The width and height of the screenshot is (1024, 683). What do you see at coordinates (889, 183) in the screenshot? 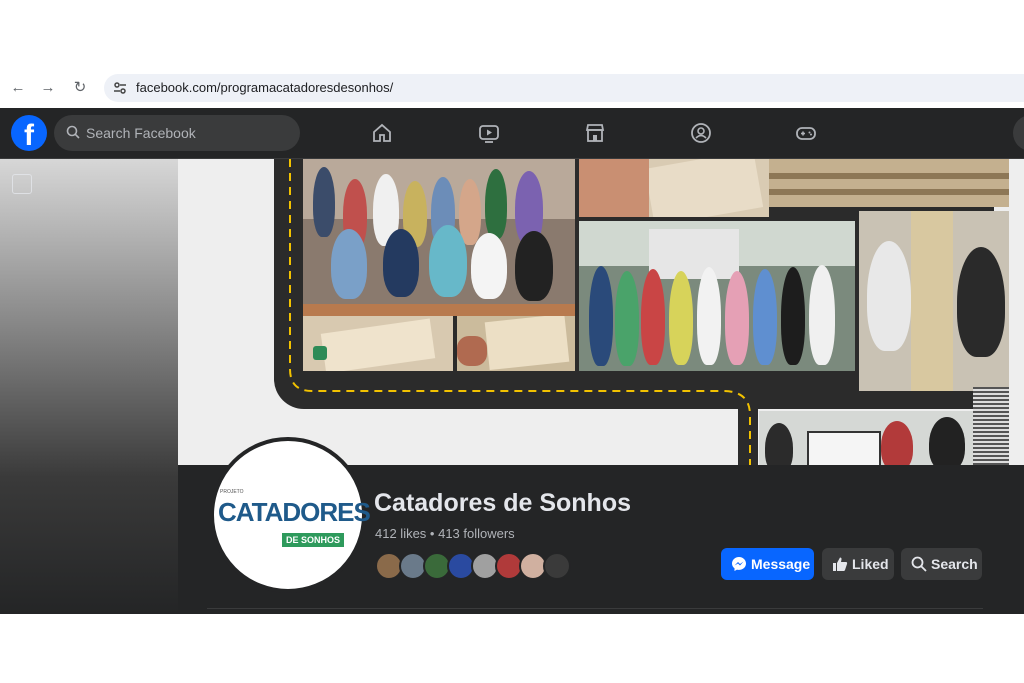
I see `cardboard-photo` at bounding box center [889, 183].